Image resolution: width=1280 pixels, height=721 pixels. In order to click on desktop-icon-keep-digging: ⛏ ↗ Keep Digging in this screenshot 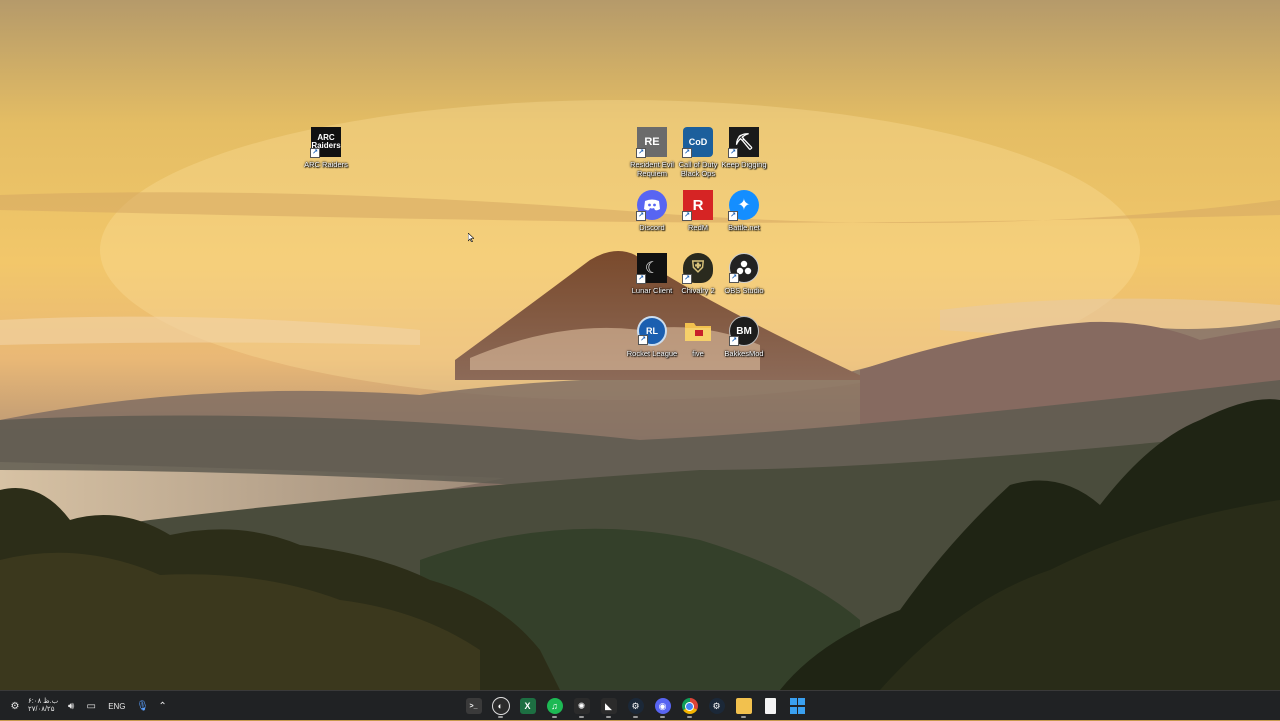, I will do `click(744, 148)`.